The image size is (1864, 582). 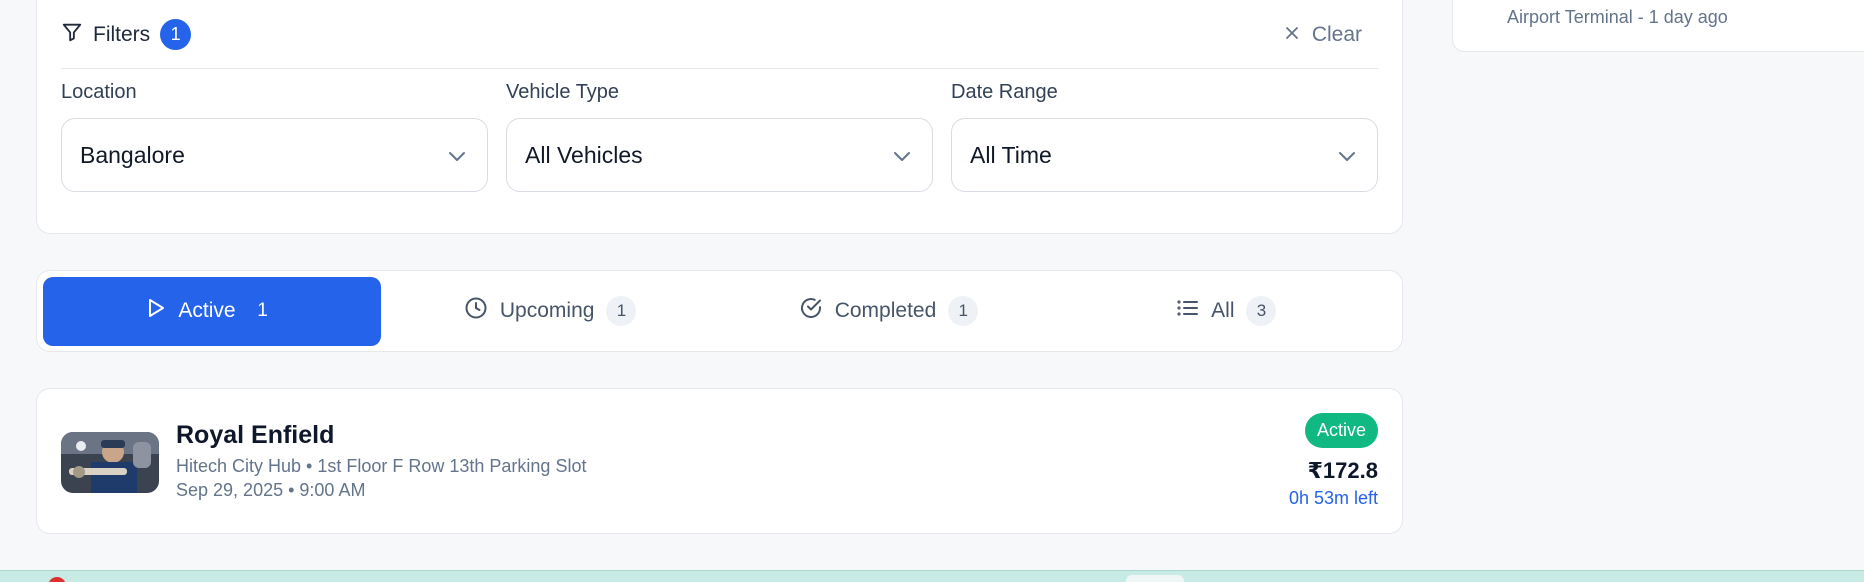 I want to click on date-range-select: All Time, so click(x=1164, y=155).